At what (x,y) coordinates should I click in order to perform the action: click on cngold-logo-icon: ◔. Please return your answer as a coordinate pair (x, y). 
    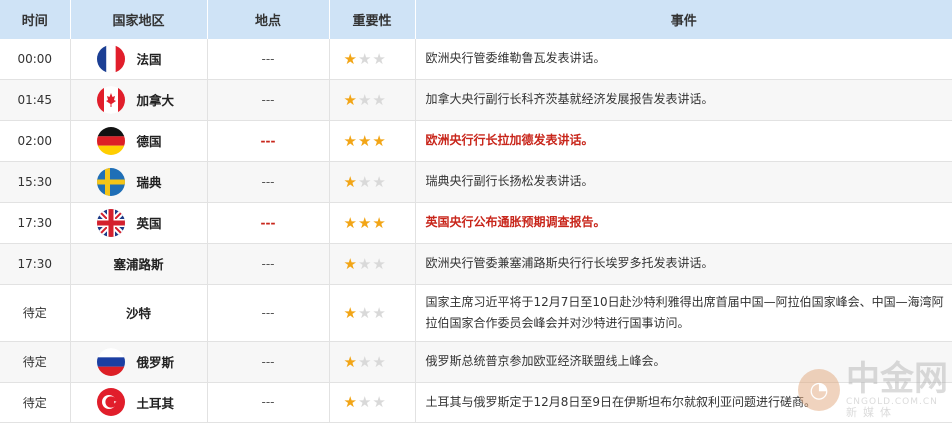
    Looking at the image, I should click on (819, 390).